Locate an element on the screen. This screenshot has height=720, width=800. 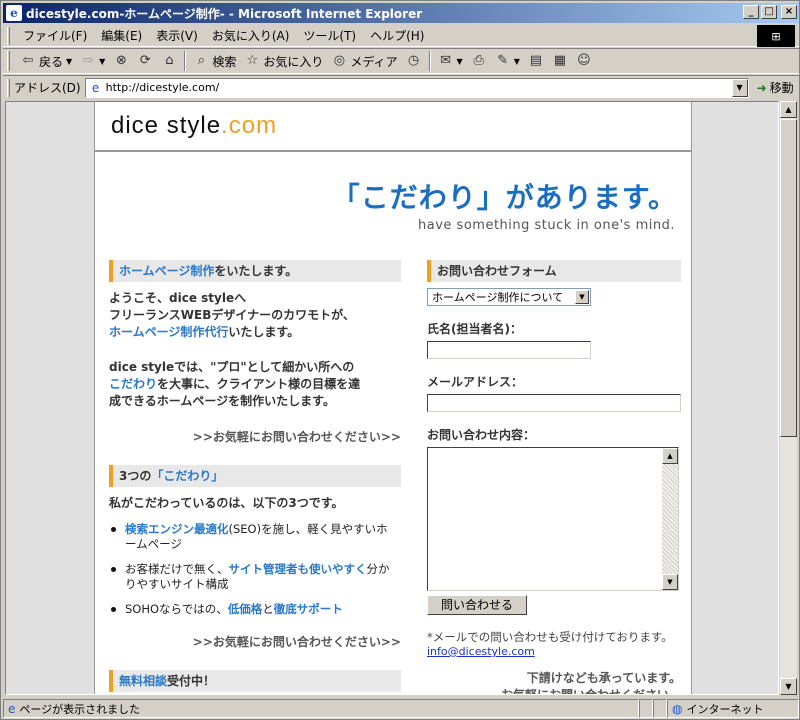
usability-link: サイト管理者も使いやすく is located at coordinates (298, 569).